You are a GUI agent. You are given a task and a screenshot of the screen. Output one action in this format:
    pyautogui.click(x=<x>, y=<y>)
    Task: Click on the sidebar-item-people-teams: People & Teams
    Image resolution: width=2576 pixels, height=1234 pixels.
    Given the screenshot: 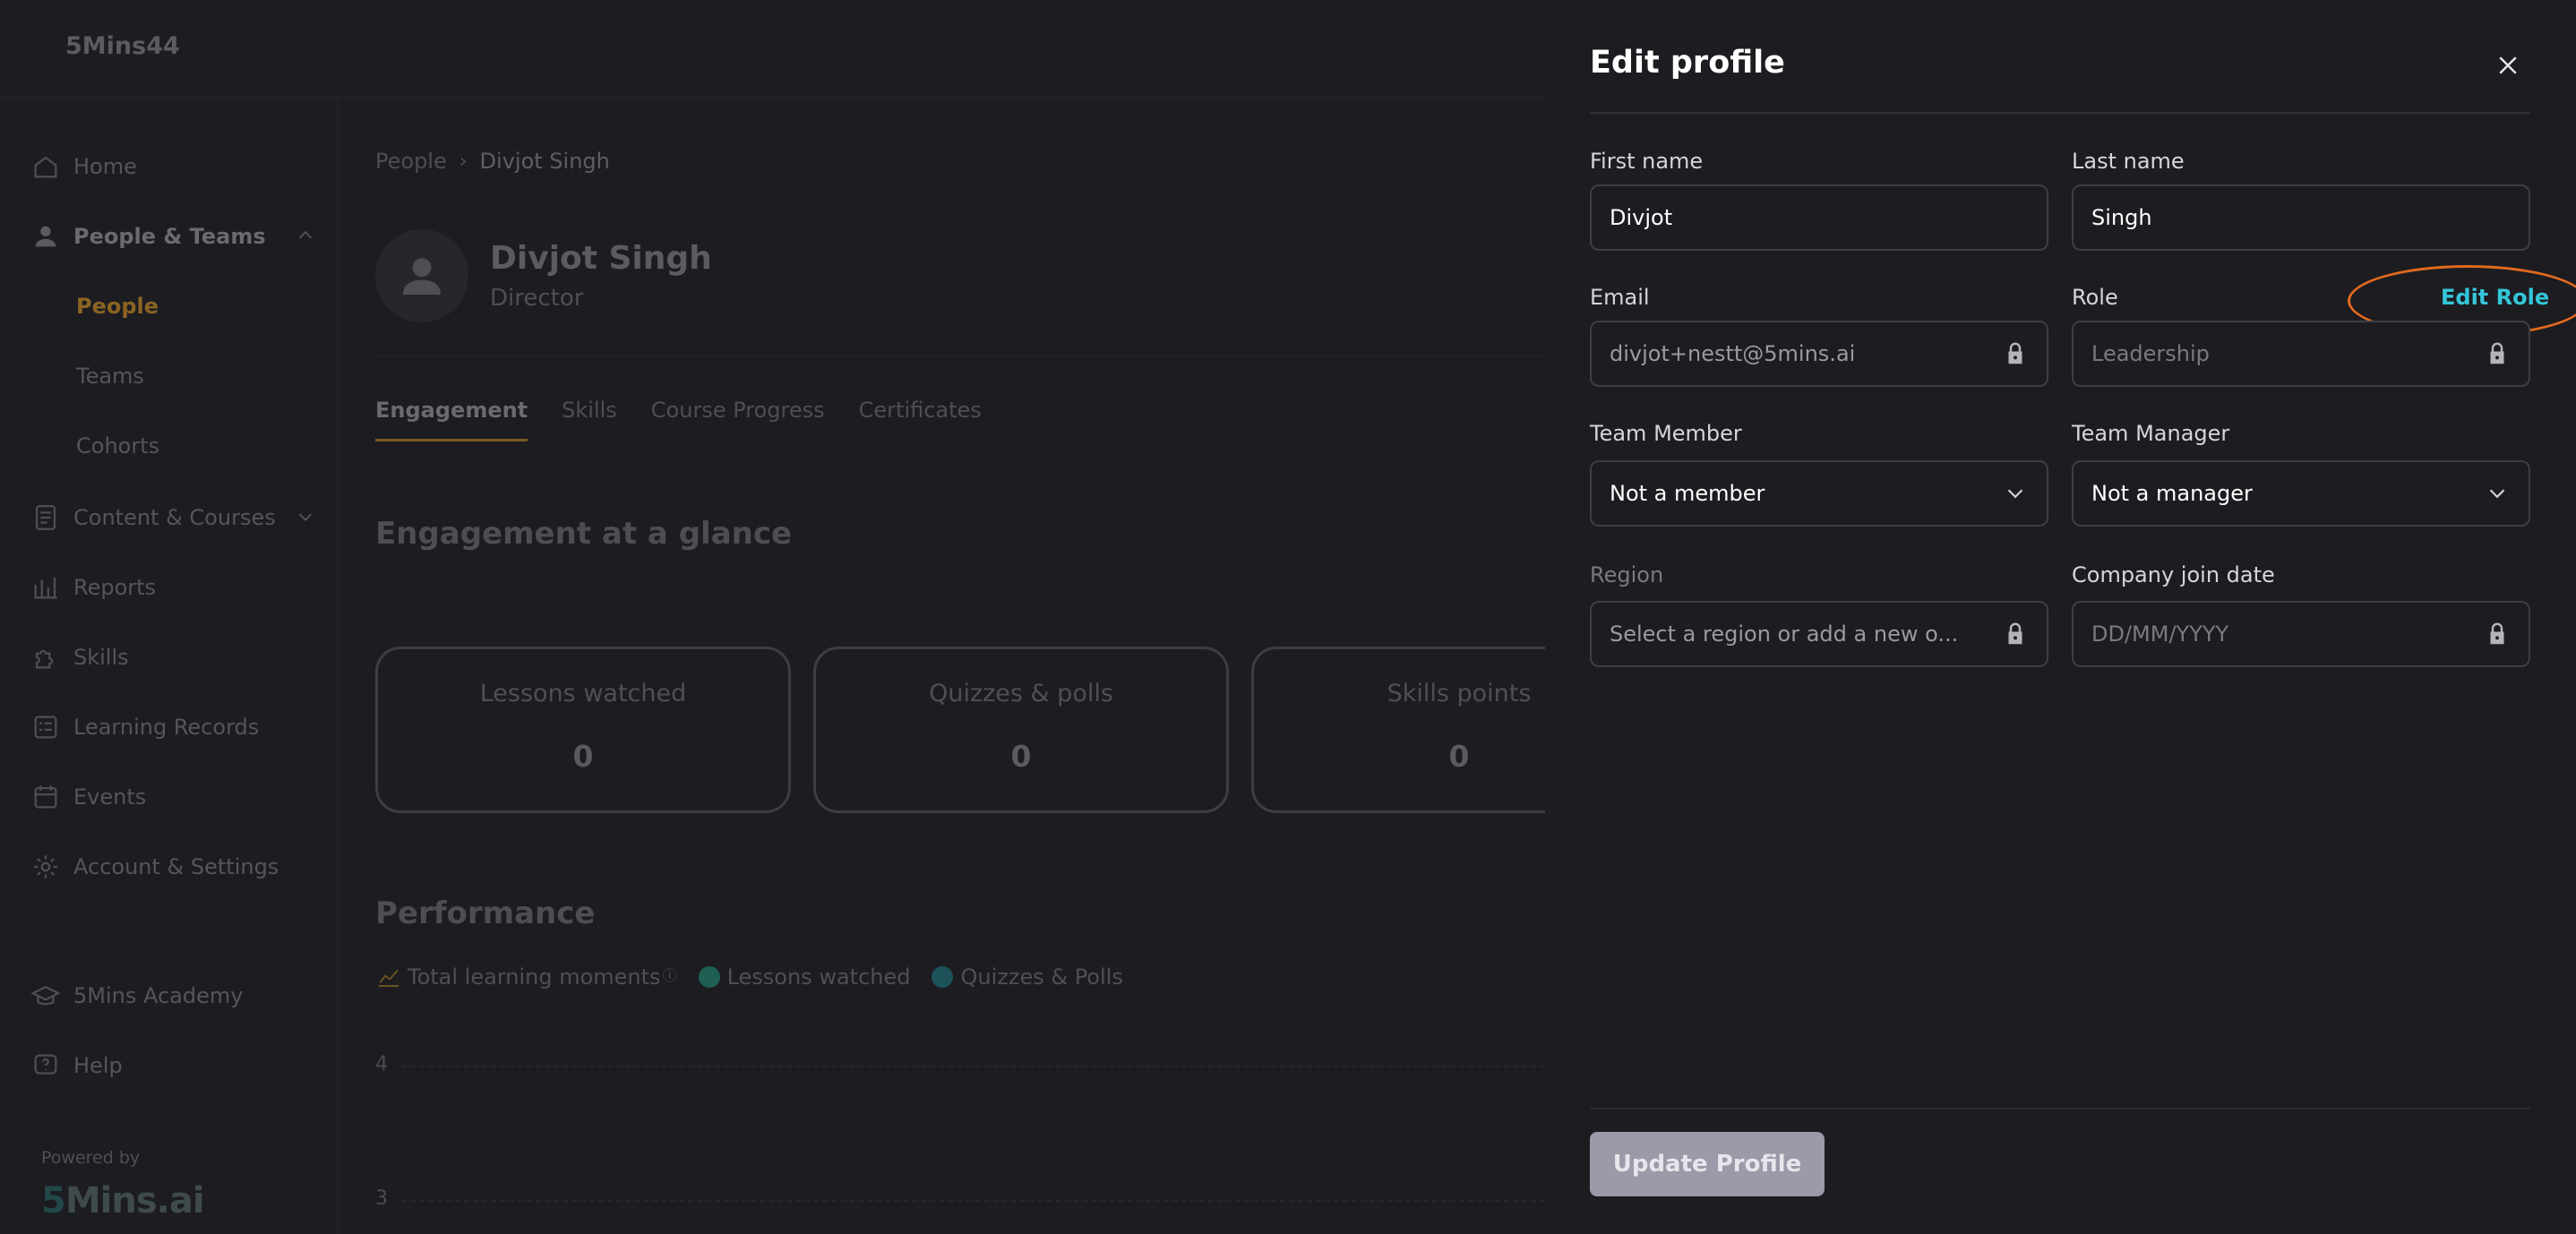 What is the action you would take?
    pyautogui.click(x=148, y=237)
    